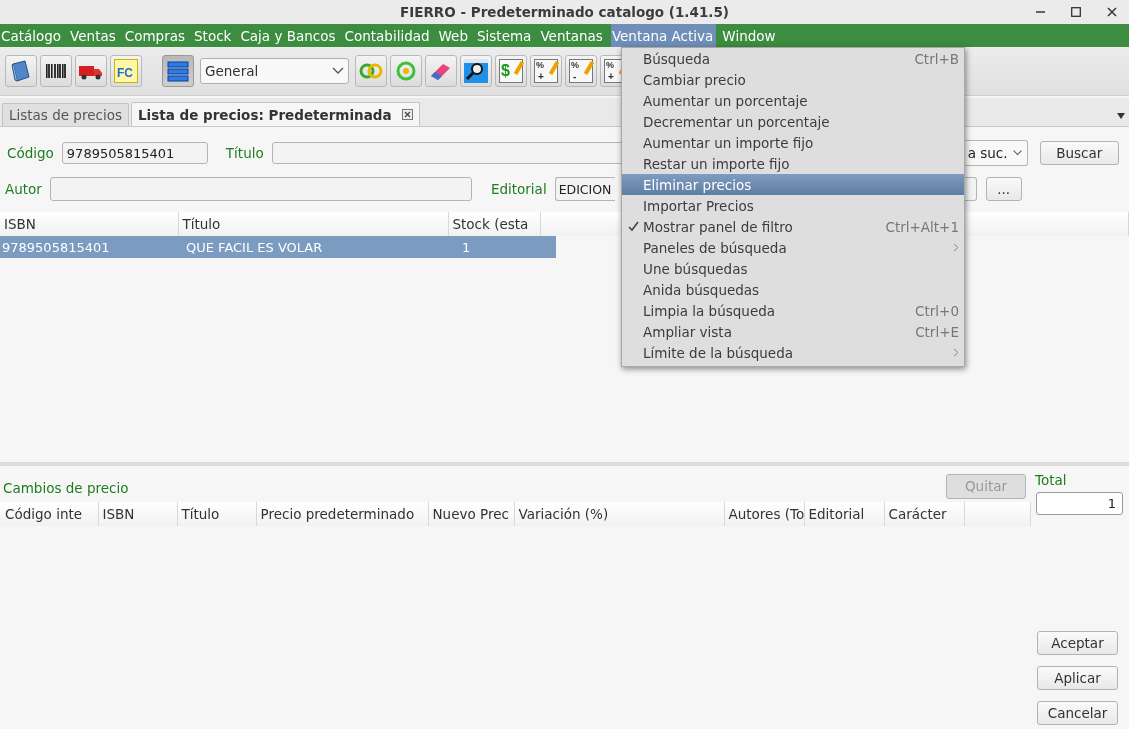 Image resolution: width=1129 pixels, height=729 pixels. What do you see at coordinates (454, 35) in the screenshot?
I see `menu-bar-item: Web` at bounding box center [454, 35].